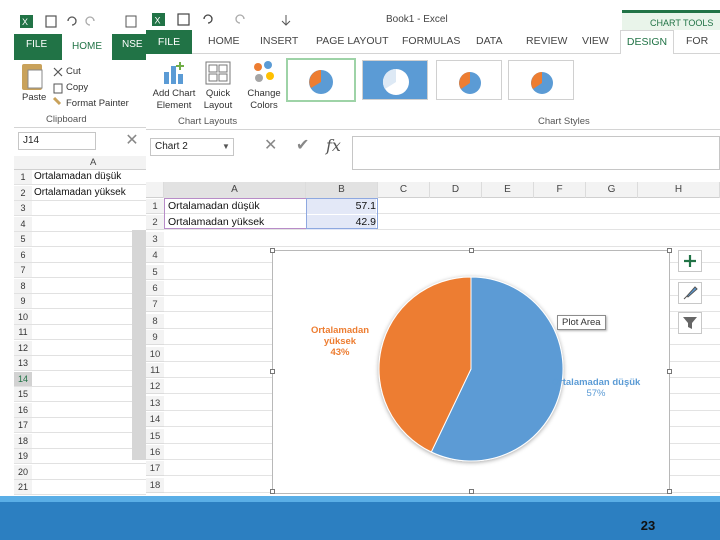 The width and height of the screenshot is (720, 540). What do you see at coordinates (612, 190) in the screenshot?
I see `column-header: G` at bounding box center [612, 190].